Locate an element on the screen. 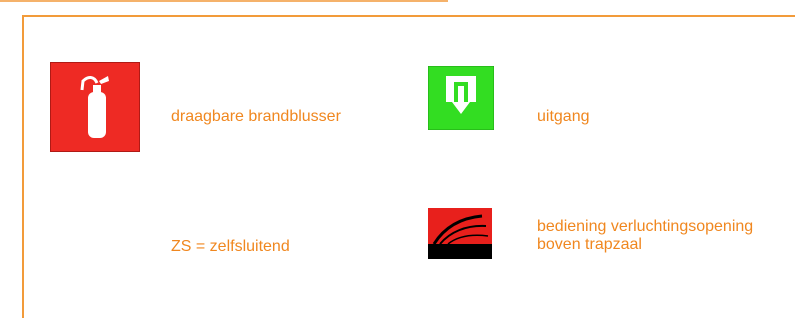  panel-border-left is located at coordinates (23, 166).